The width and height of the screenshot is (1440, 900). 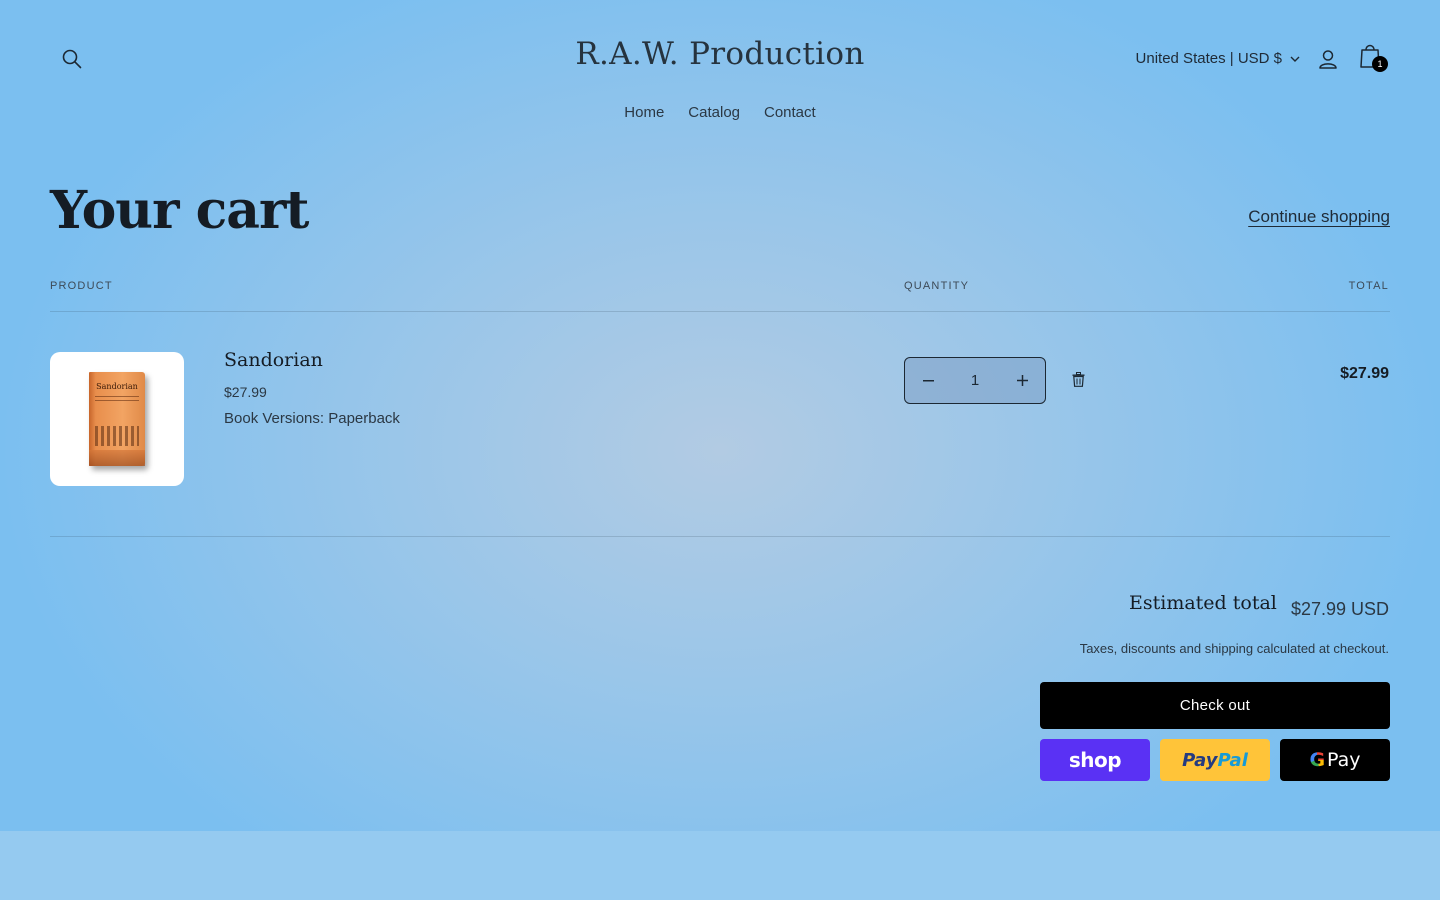 I want to click on column-header-product: PRODUCT, so click(x=81, y=286).